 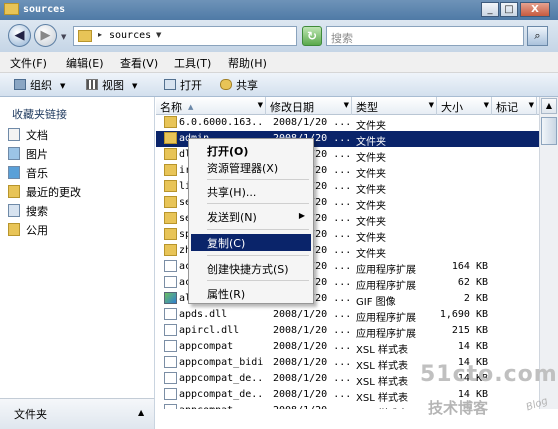 What do you see at coordinates (216, 36) in the screenshot?
I see `address-field: ▸ sources ▼ ▼` at bounding box center [216, 36].